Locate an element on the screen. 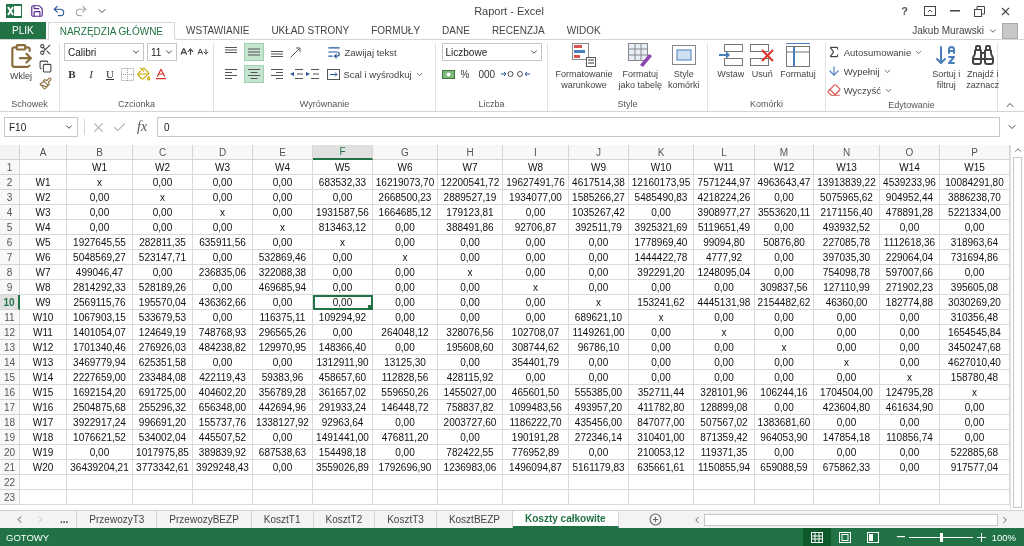 The height and width of the screenshot is (546, 1024). cut-button is located at coordinates (45, 49).